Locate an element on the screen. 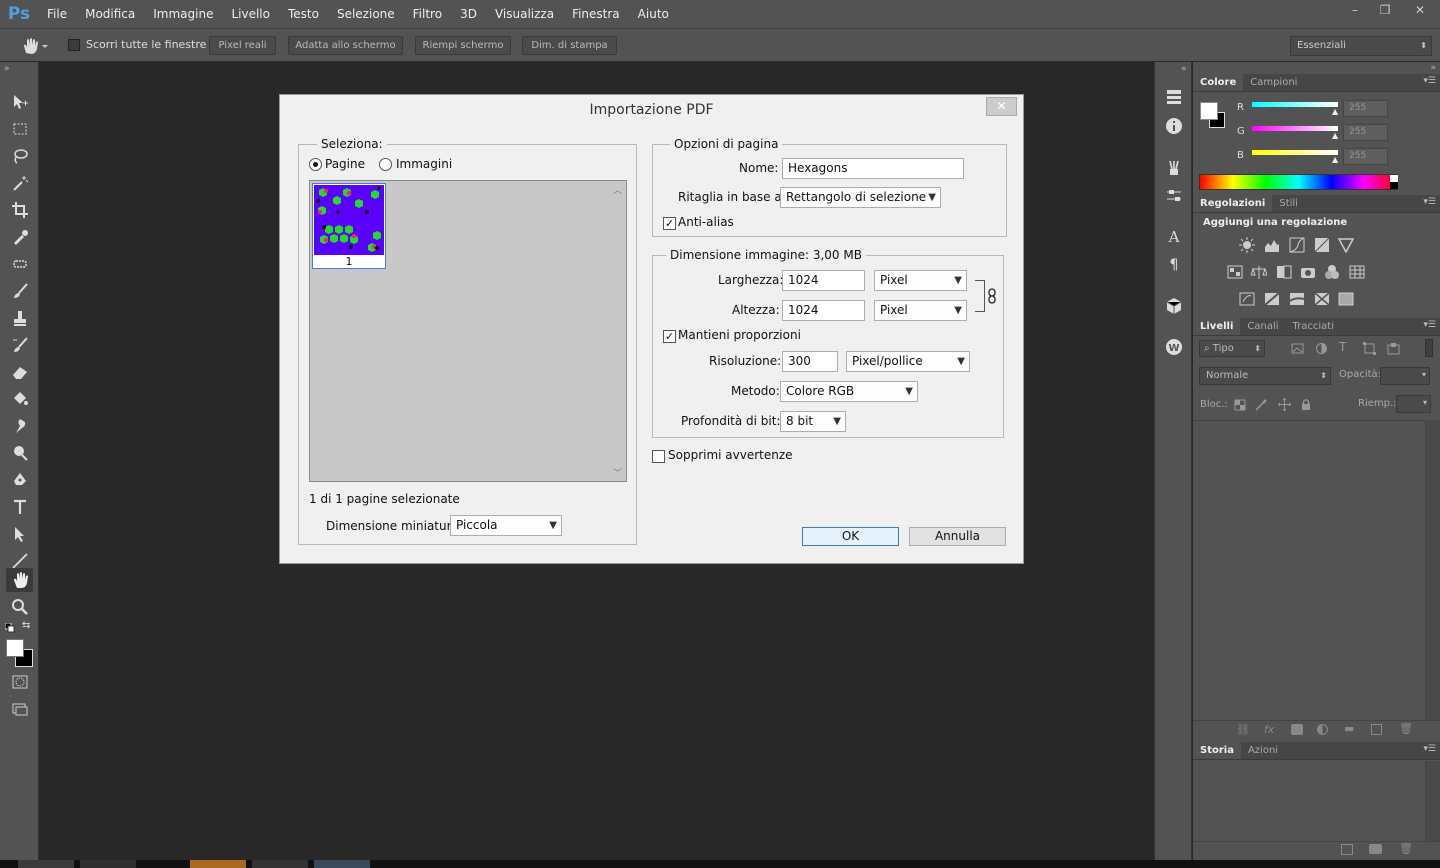  images-radio is located at coordinates (385, 164).